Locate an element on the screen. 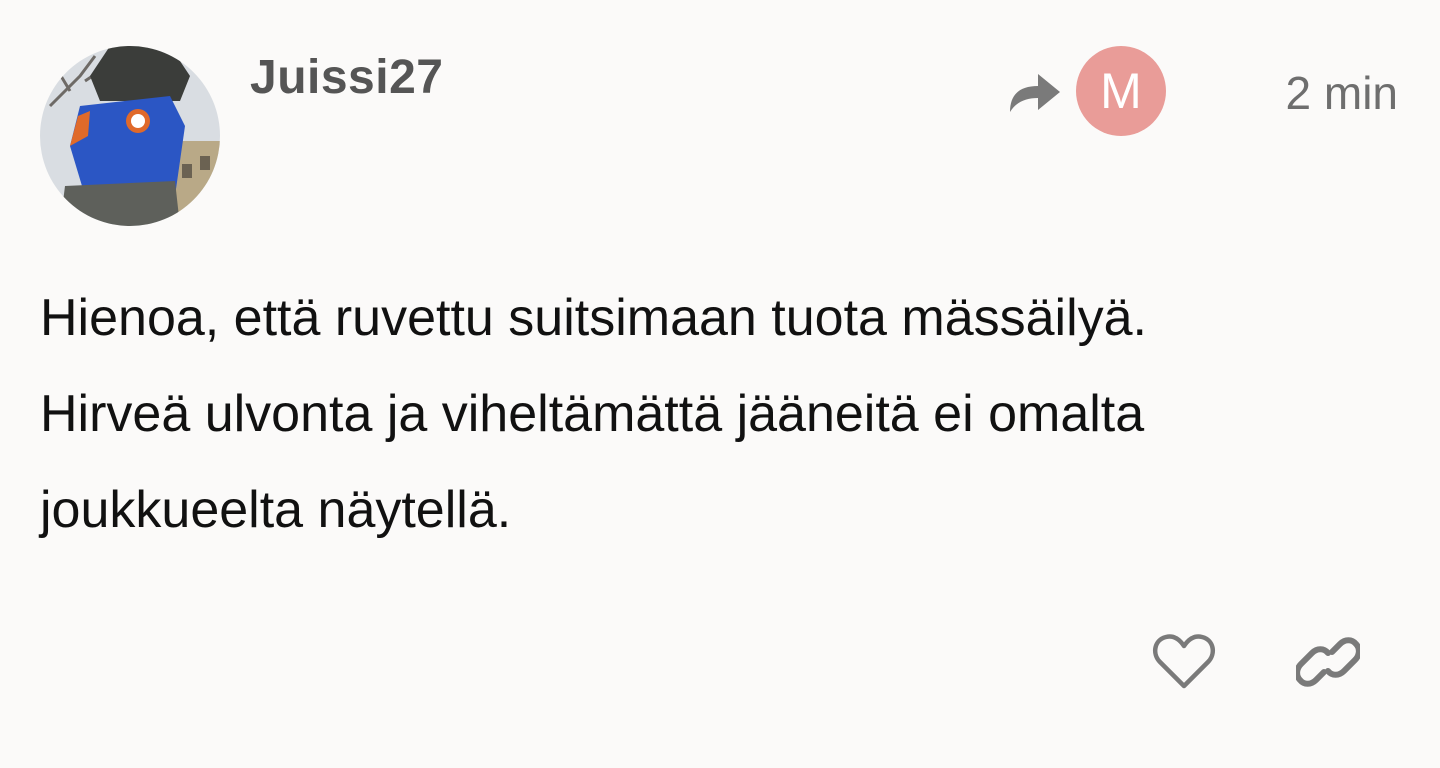  avatar-image is located at coordinates (130, 136).